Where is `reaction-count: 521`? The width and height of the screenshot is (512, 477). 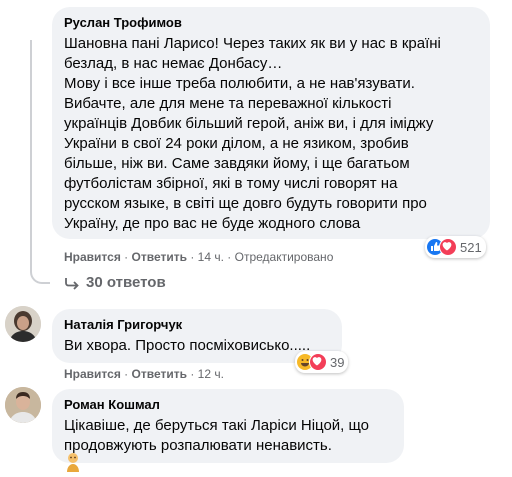
reaction-count: 521 is located at coordinates (471, 247).